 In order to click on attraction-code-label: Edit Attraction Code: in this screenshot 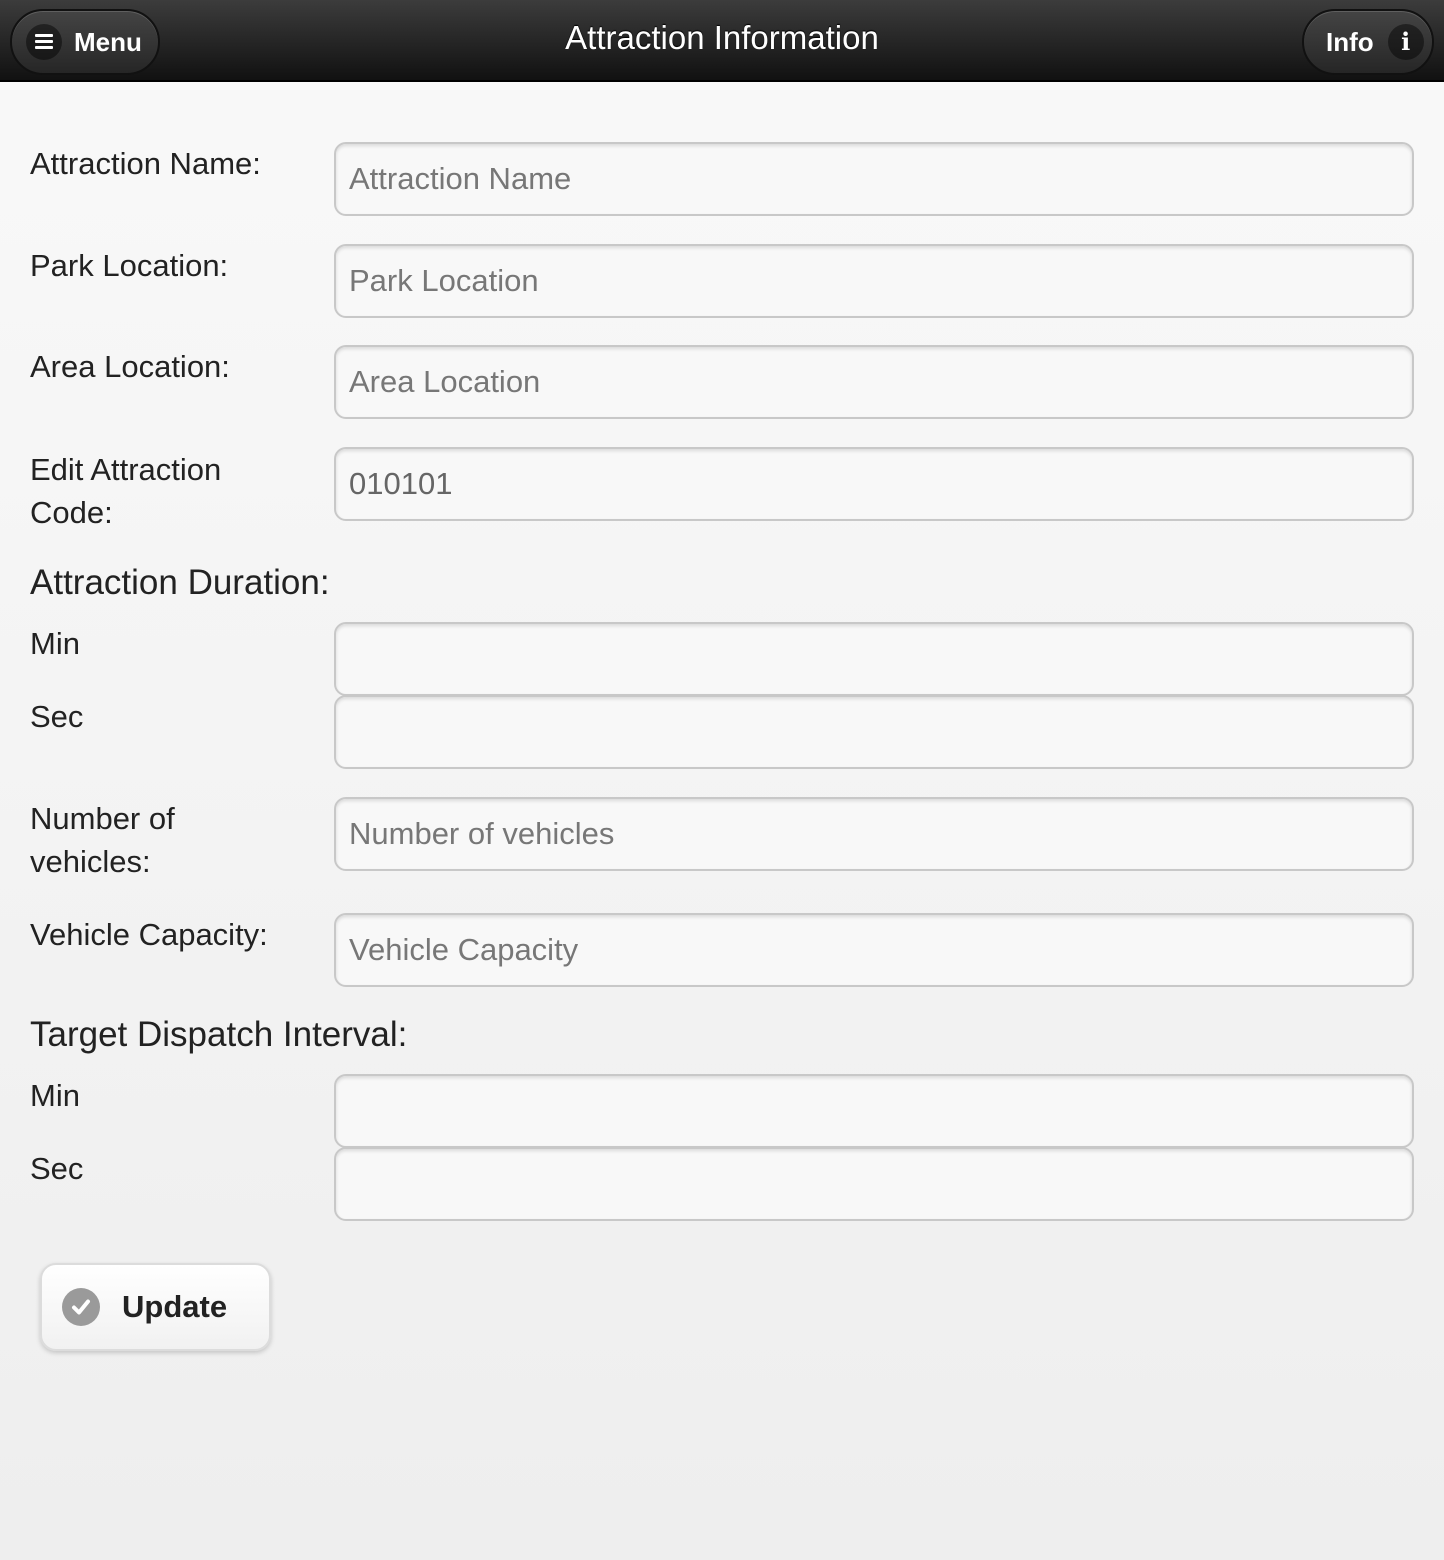, I will do `click(126, 491)`.